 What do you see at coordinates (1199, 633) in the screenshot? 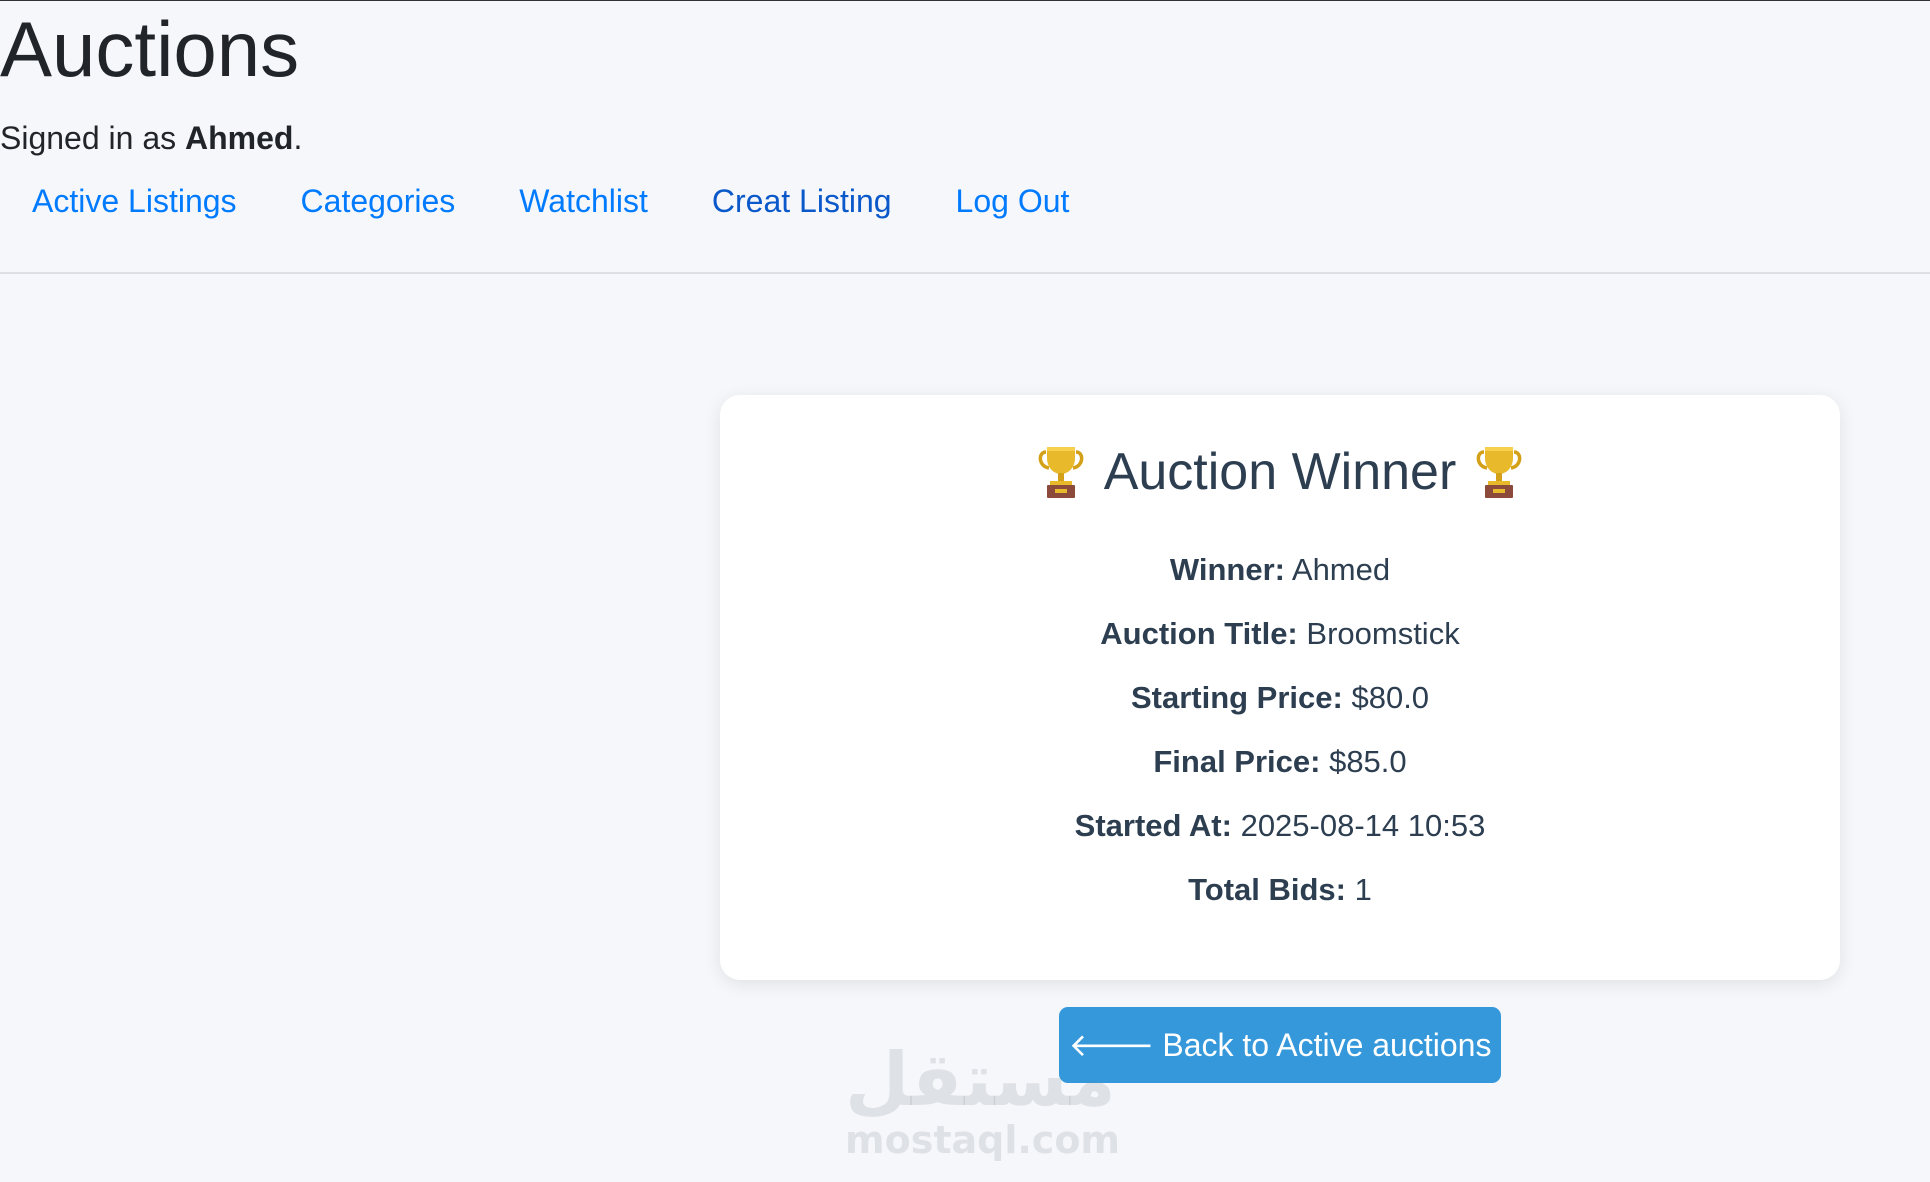
I see `detail-label: Auction Title:` at bounding box center [1199, 633].